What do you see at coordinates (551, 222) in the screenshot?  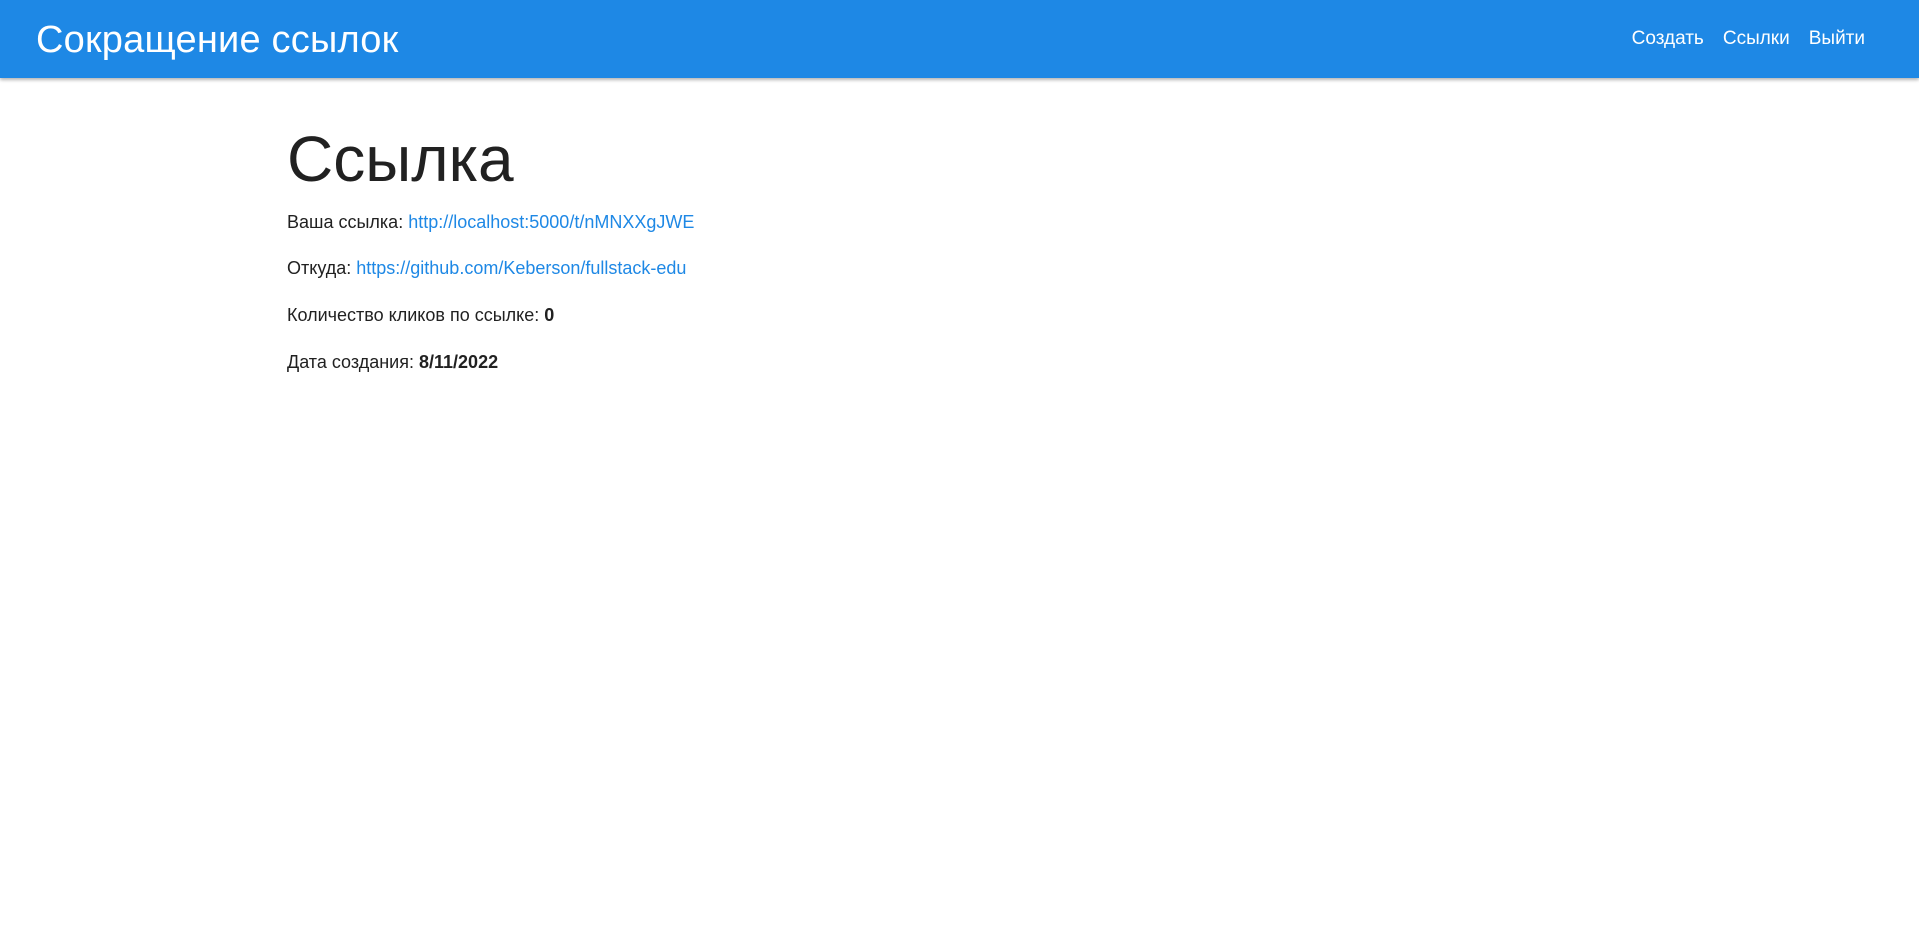 I see `short-link-url: http://localhost:5000/t/nMNXXgJWE` at bounding box center [551, 222].